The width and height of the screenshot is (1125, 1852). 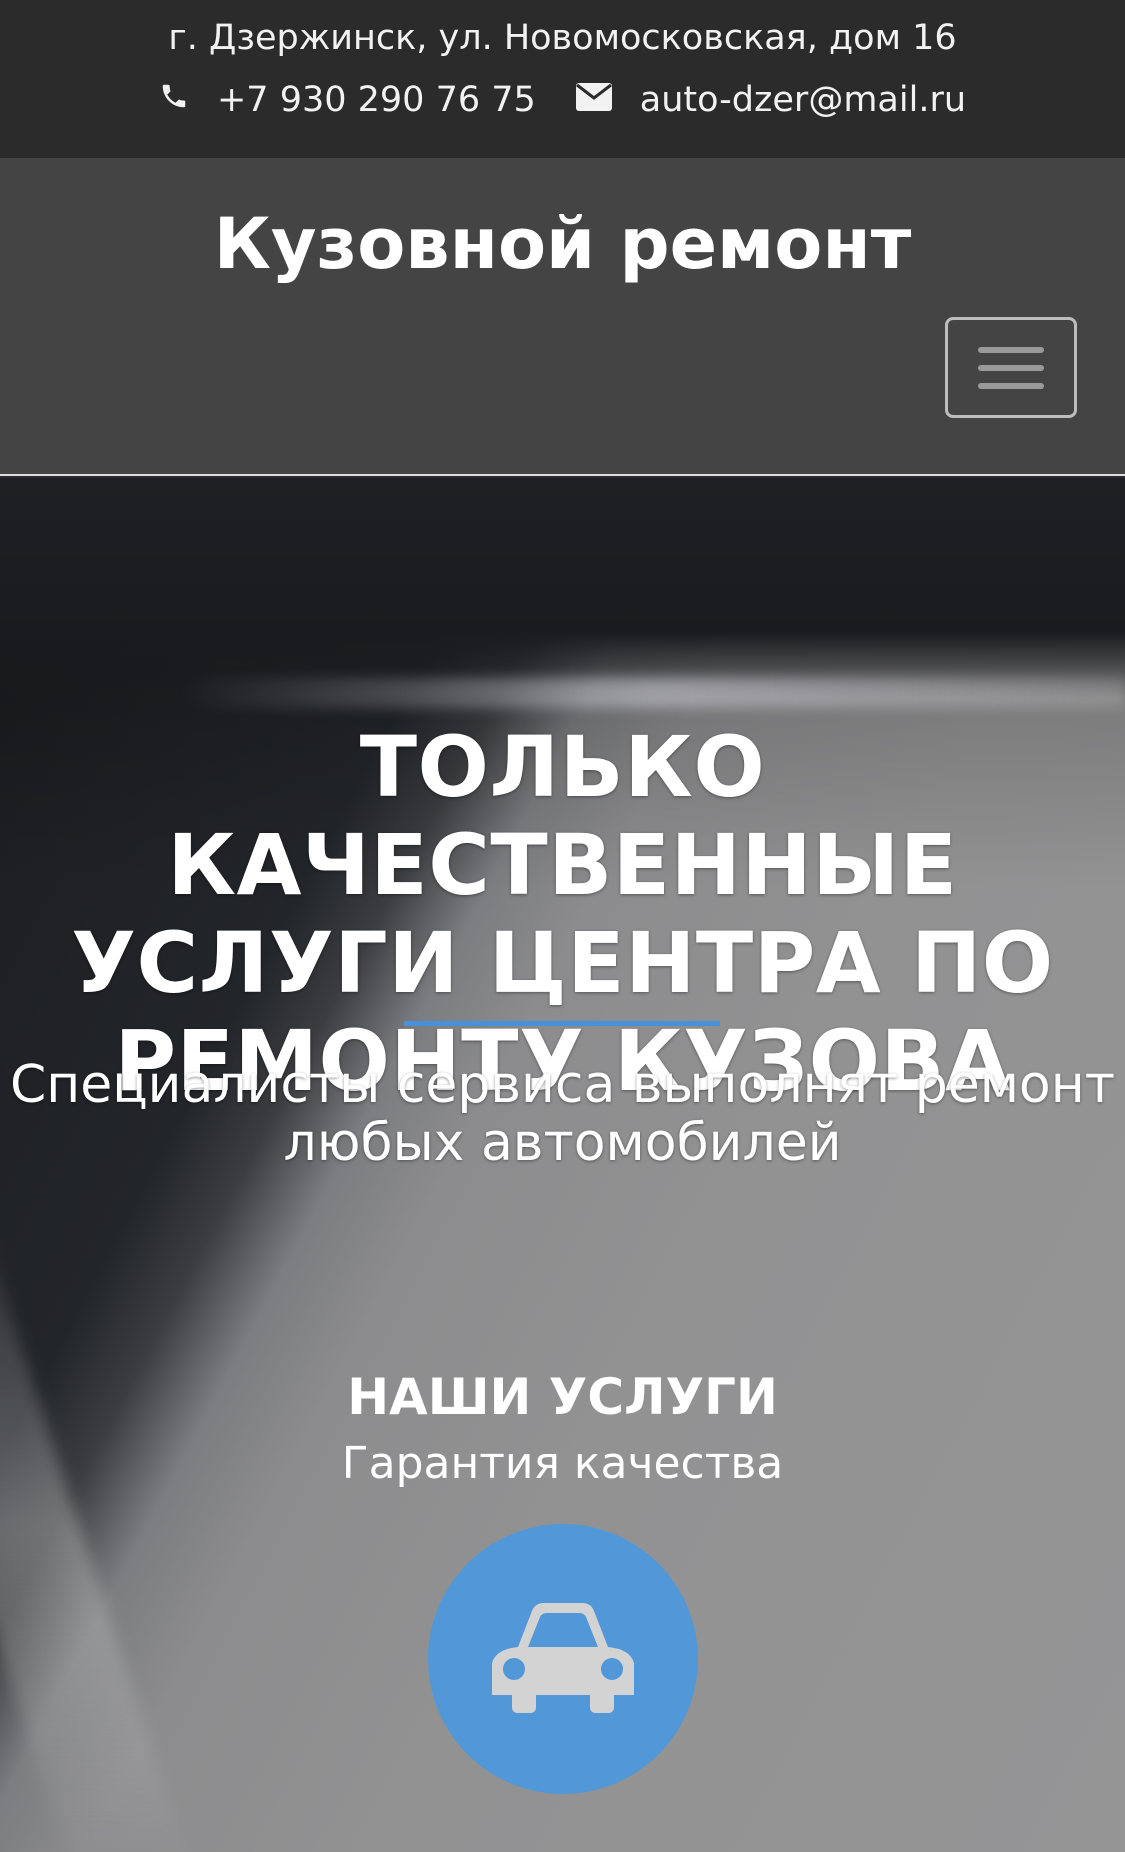 I want to click on contact-row: +7 930 290 76 75 auto-dzer@mail.ru, so click(x=562, y=100).